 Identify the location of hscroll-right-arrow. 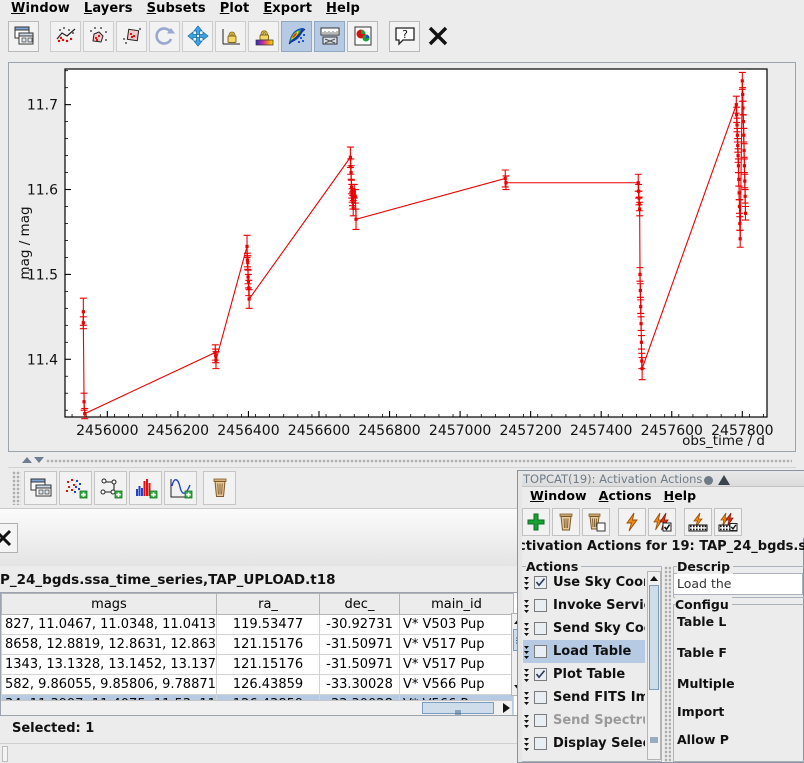
(506, 708).